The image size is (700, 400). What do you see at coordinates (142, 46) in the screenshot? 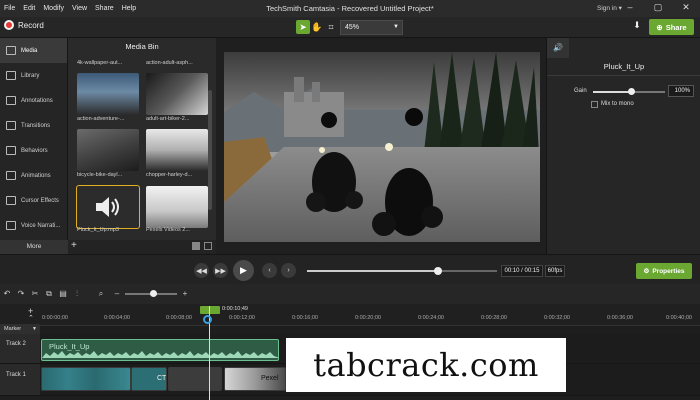
I see `media-bin-title: Media Bin` at bounding box center [142, 46].